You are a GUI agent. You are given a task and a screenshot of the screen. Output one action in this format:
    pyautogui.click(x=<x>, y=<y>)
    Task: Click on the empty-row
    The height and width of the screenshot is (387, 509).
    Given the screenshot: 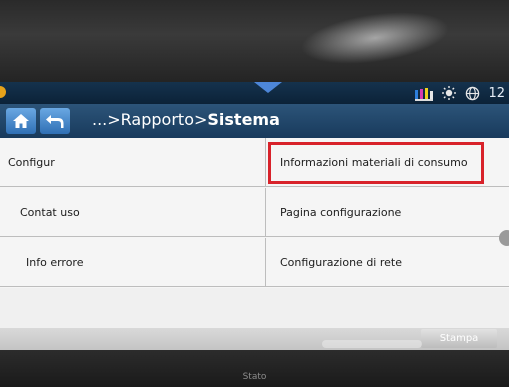 What is the action you would take?
    pyautogui.click(x=254, y=308)
    